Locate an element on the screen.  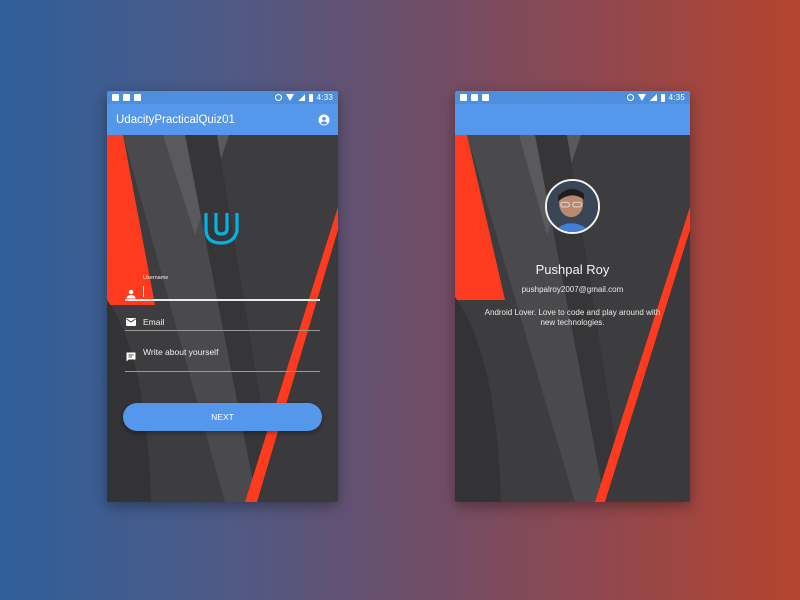
chat-icon is located at coordinates (131, 357).